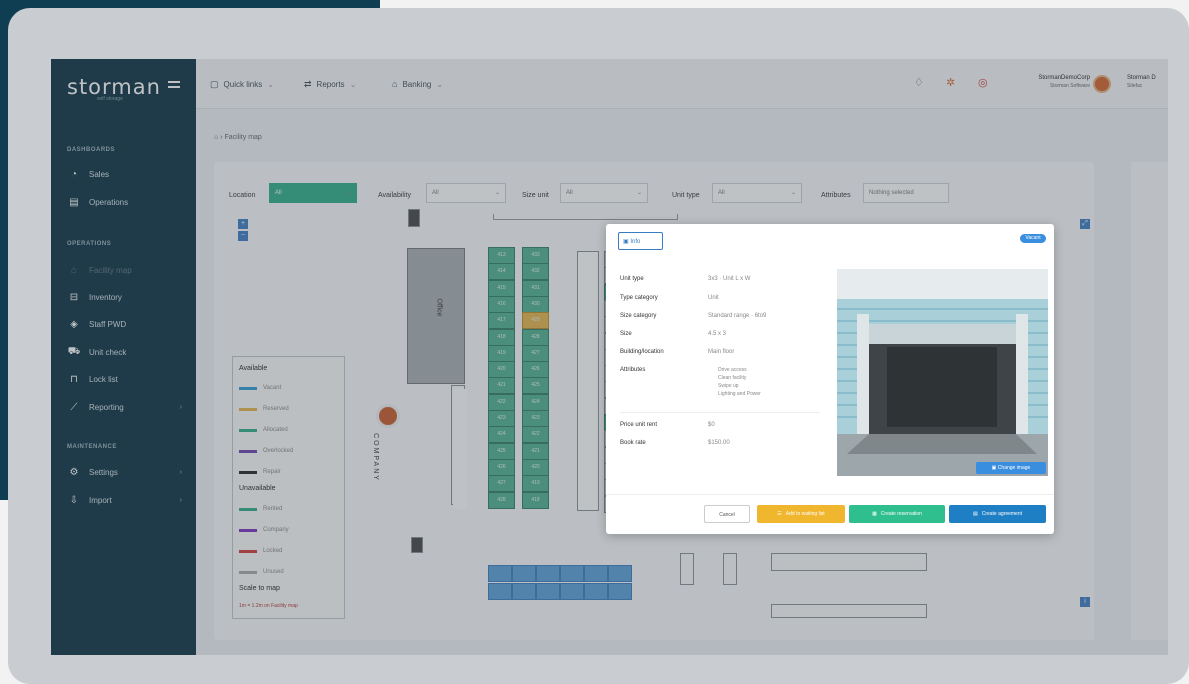 The height and width of the screenshot is (684, 1189). I want to click on sidebar-item-reporting: ⟋ Reporting ›, so click(129, 407).